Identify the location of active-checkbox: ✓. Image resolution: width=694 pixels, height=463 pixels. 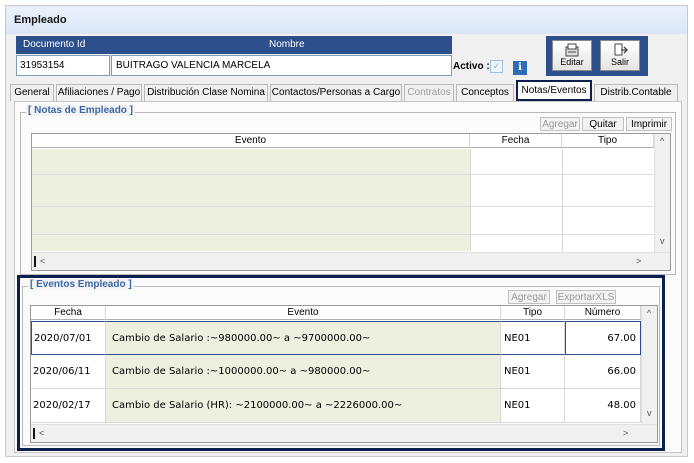
(496, 66).